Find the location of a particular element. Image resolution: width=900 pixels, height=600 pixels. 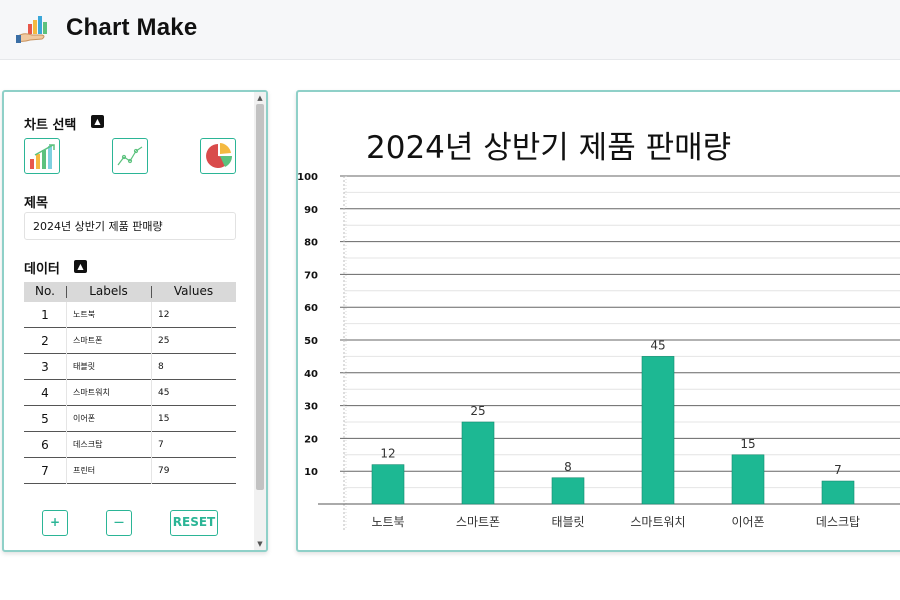

row-label-cell: 데스크탑 is located at coordinates (108, 445).